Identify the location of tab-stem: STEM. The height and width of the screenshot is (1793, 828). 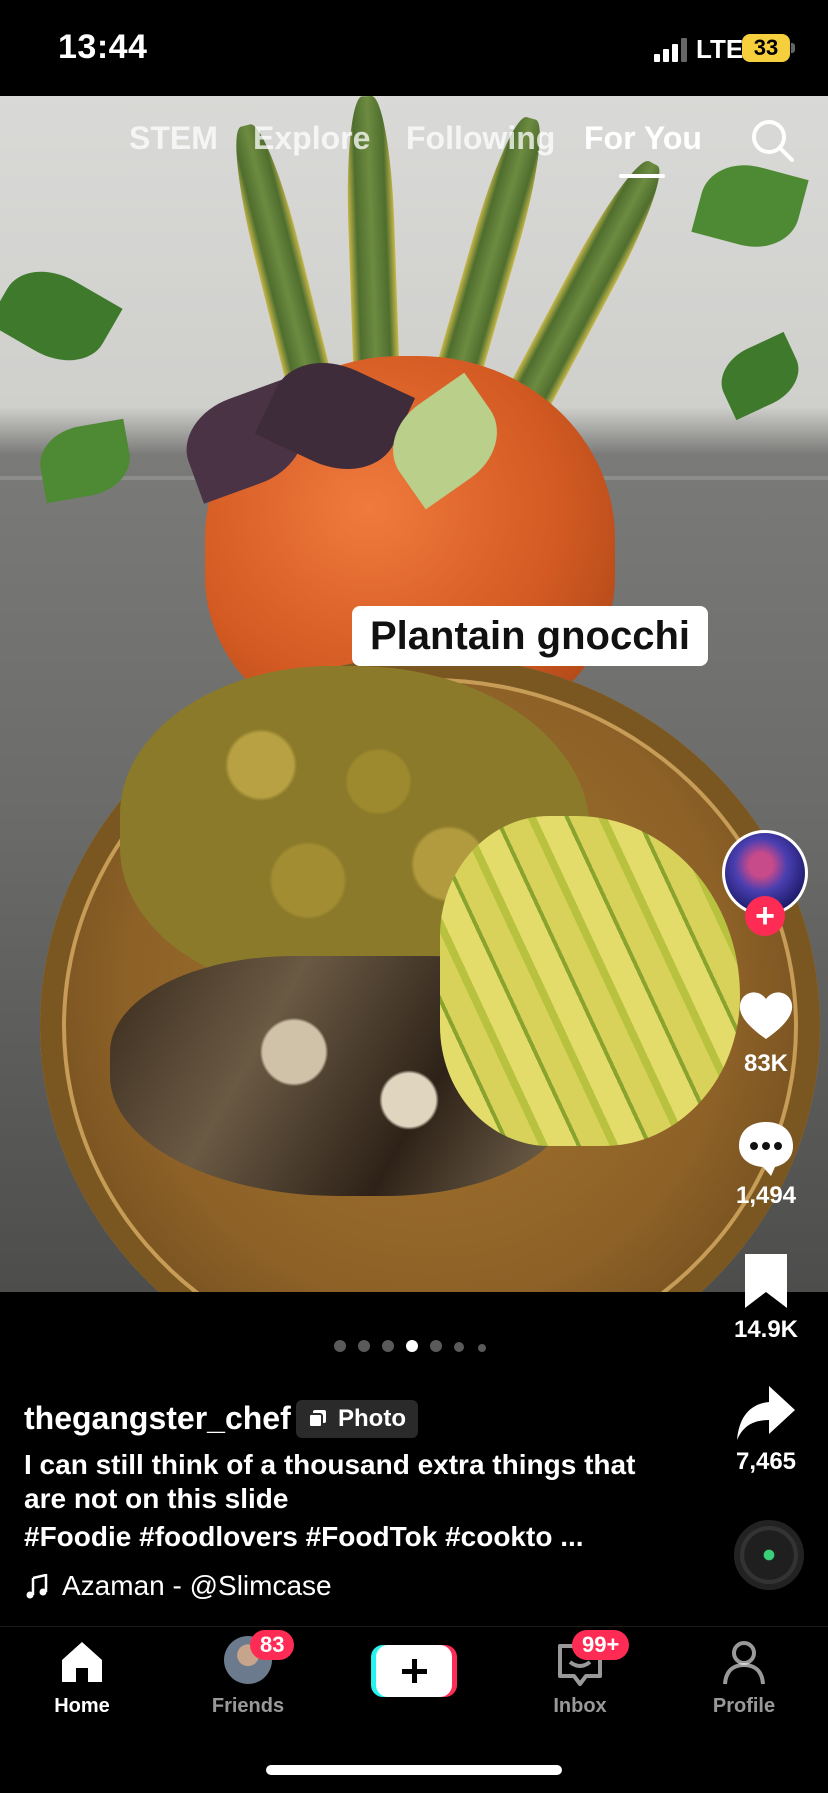
(173, 138).